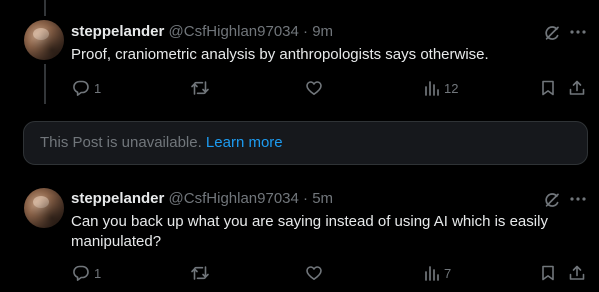 The height and width of the screenshot is (292, 599). What do you see at coordinates (451, 88) in the screenshot?
I see `views-count: 12` at bounding box center [451, 88].